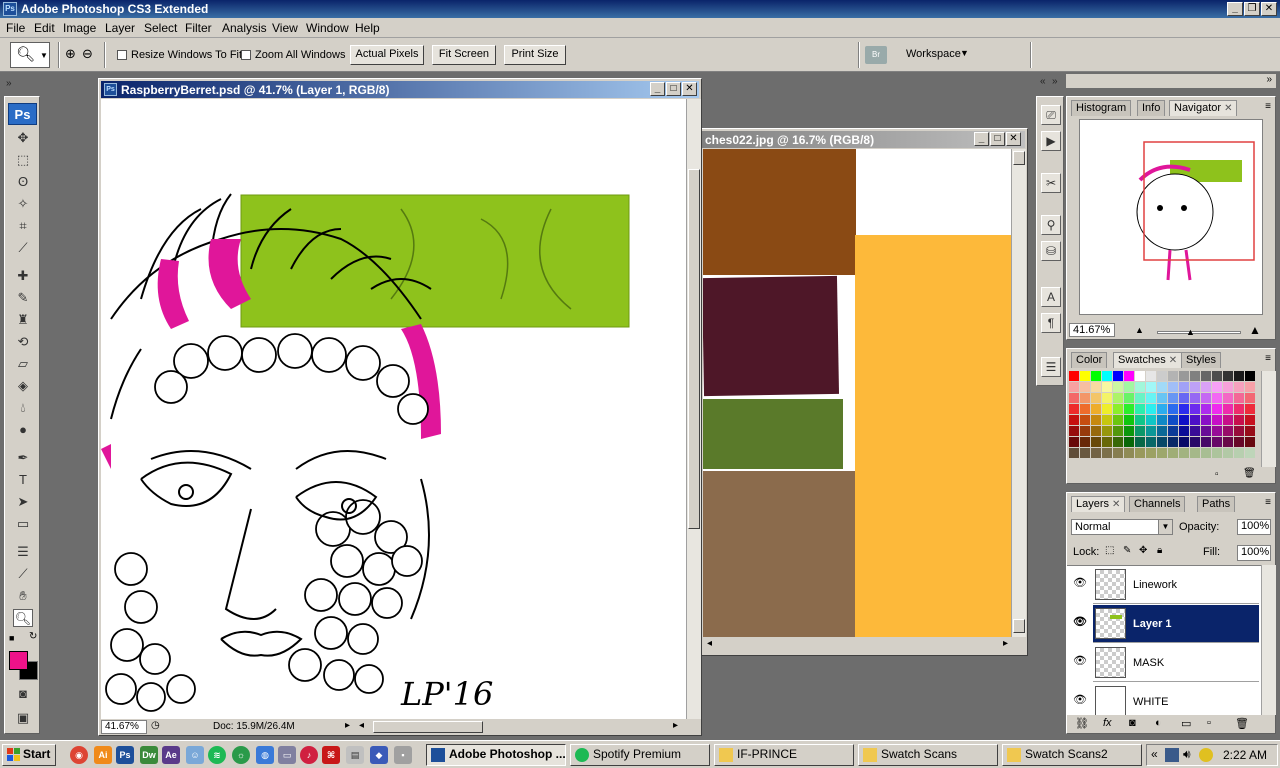 The height and width of the screenshot is (768, 1280). I want to click on dreamweaver-icon: Dw, so click(149, 755).